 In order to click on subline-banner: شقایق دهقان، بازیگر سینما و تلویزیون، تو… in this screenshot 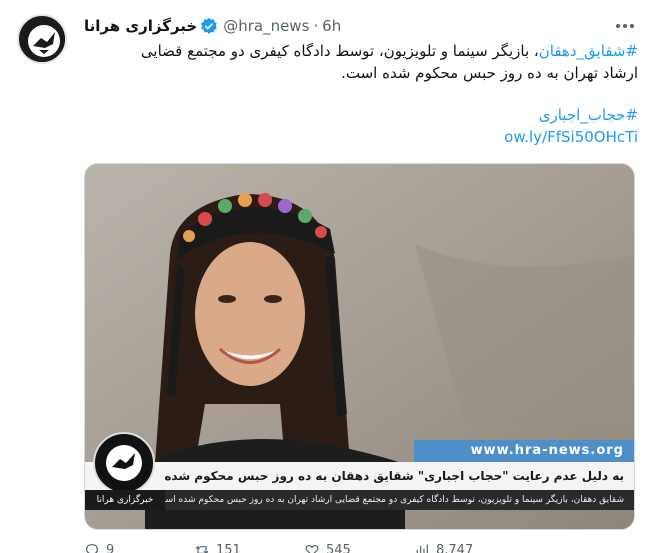, I will do `click(359, 500)`.